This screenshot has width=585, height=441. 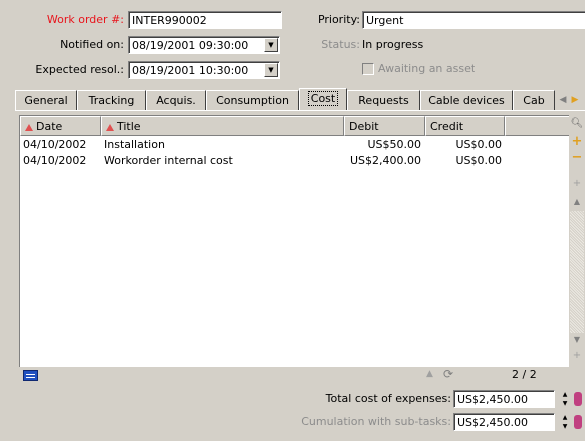 I want to click on work-order-field: INTER990002, so click(x=205, y=20).